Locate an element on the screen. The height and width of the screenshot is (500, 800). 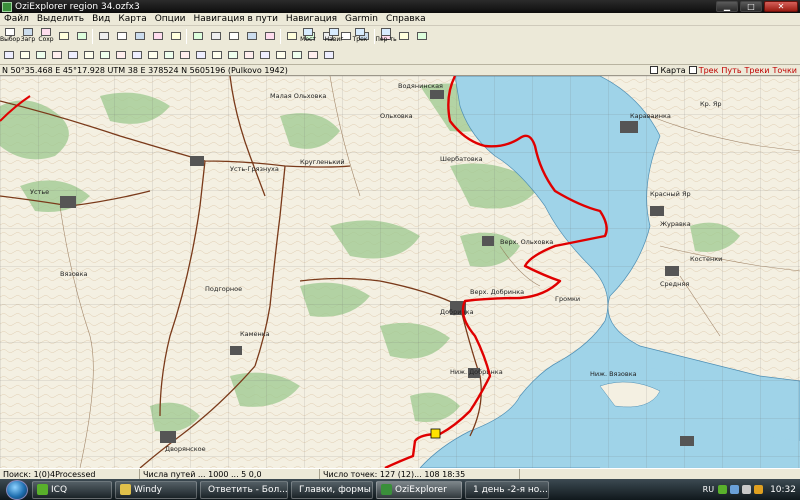
maximize-button: □ is located at coordinates (751, 6).